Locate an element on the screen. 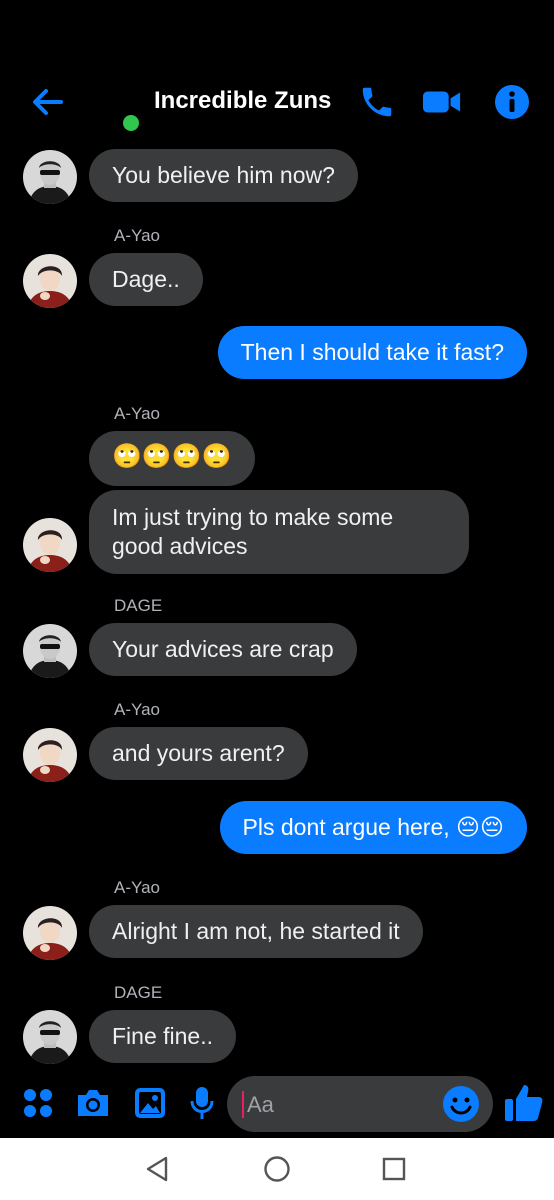 This screenshot has width=554, height=1200. nav-home-icon is located at coordinates (277, 1169).